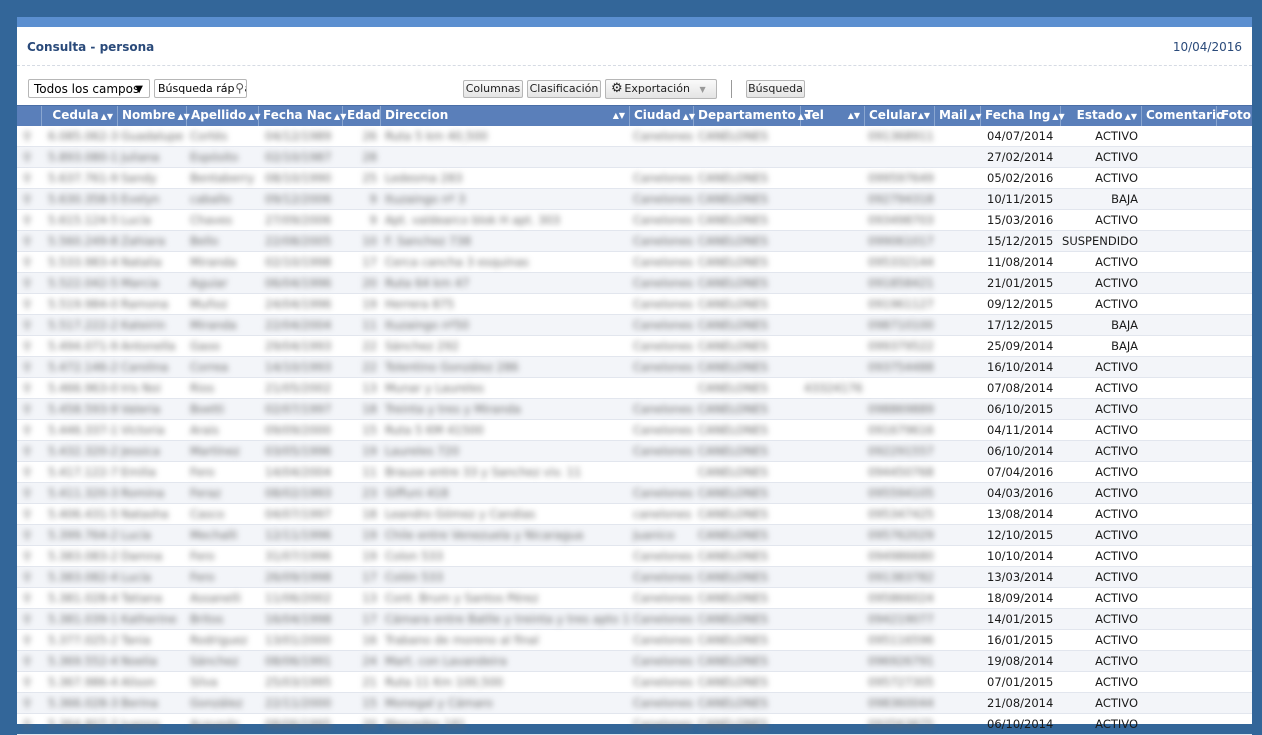 Image resolution: width=1262 pixels, height=735 pixels. I want to click on search-button: Búsqueda, so click(775, 89).